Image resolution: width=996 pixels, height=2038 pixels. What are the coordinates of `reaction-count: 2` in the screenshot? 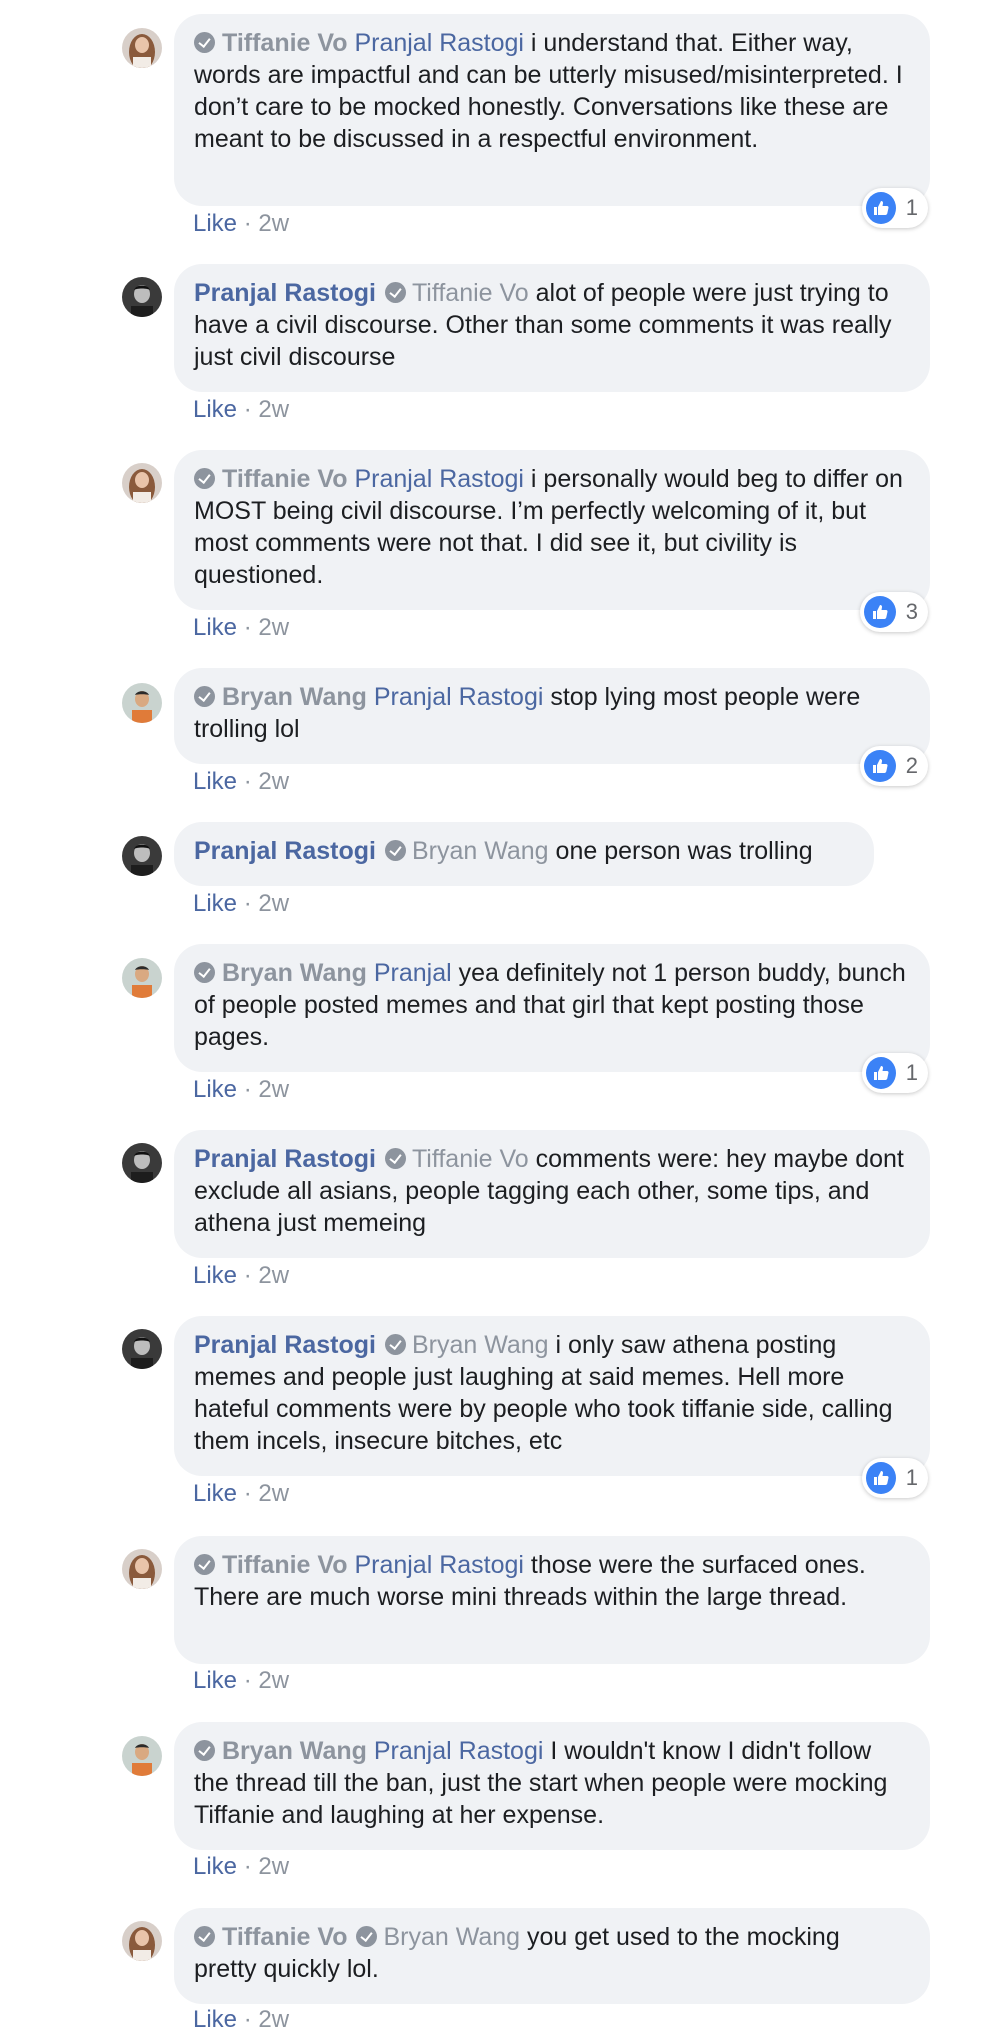 It's located at (894, 766).